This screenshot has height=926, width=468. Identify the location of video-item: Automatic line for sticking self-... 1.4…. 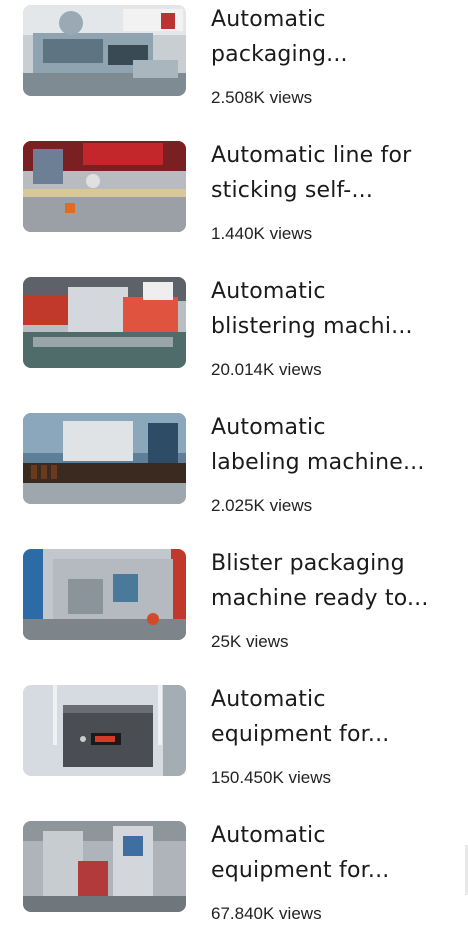
(234, 191).